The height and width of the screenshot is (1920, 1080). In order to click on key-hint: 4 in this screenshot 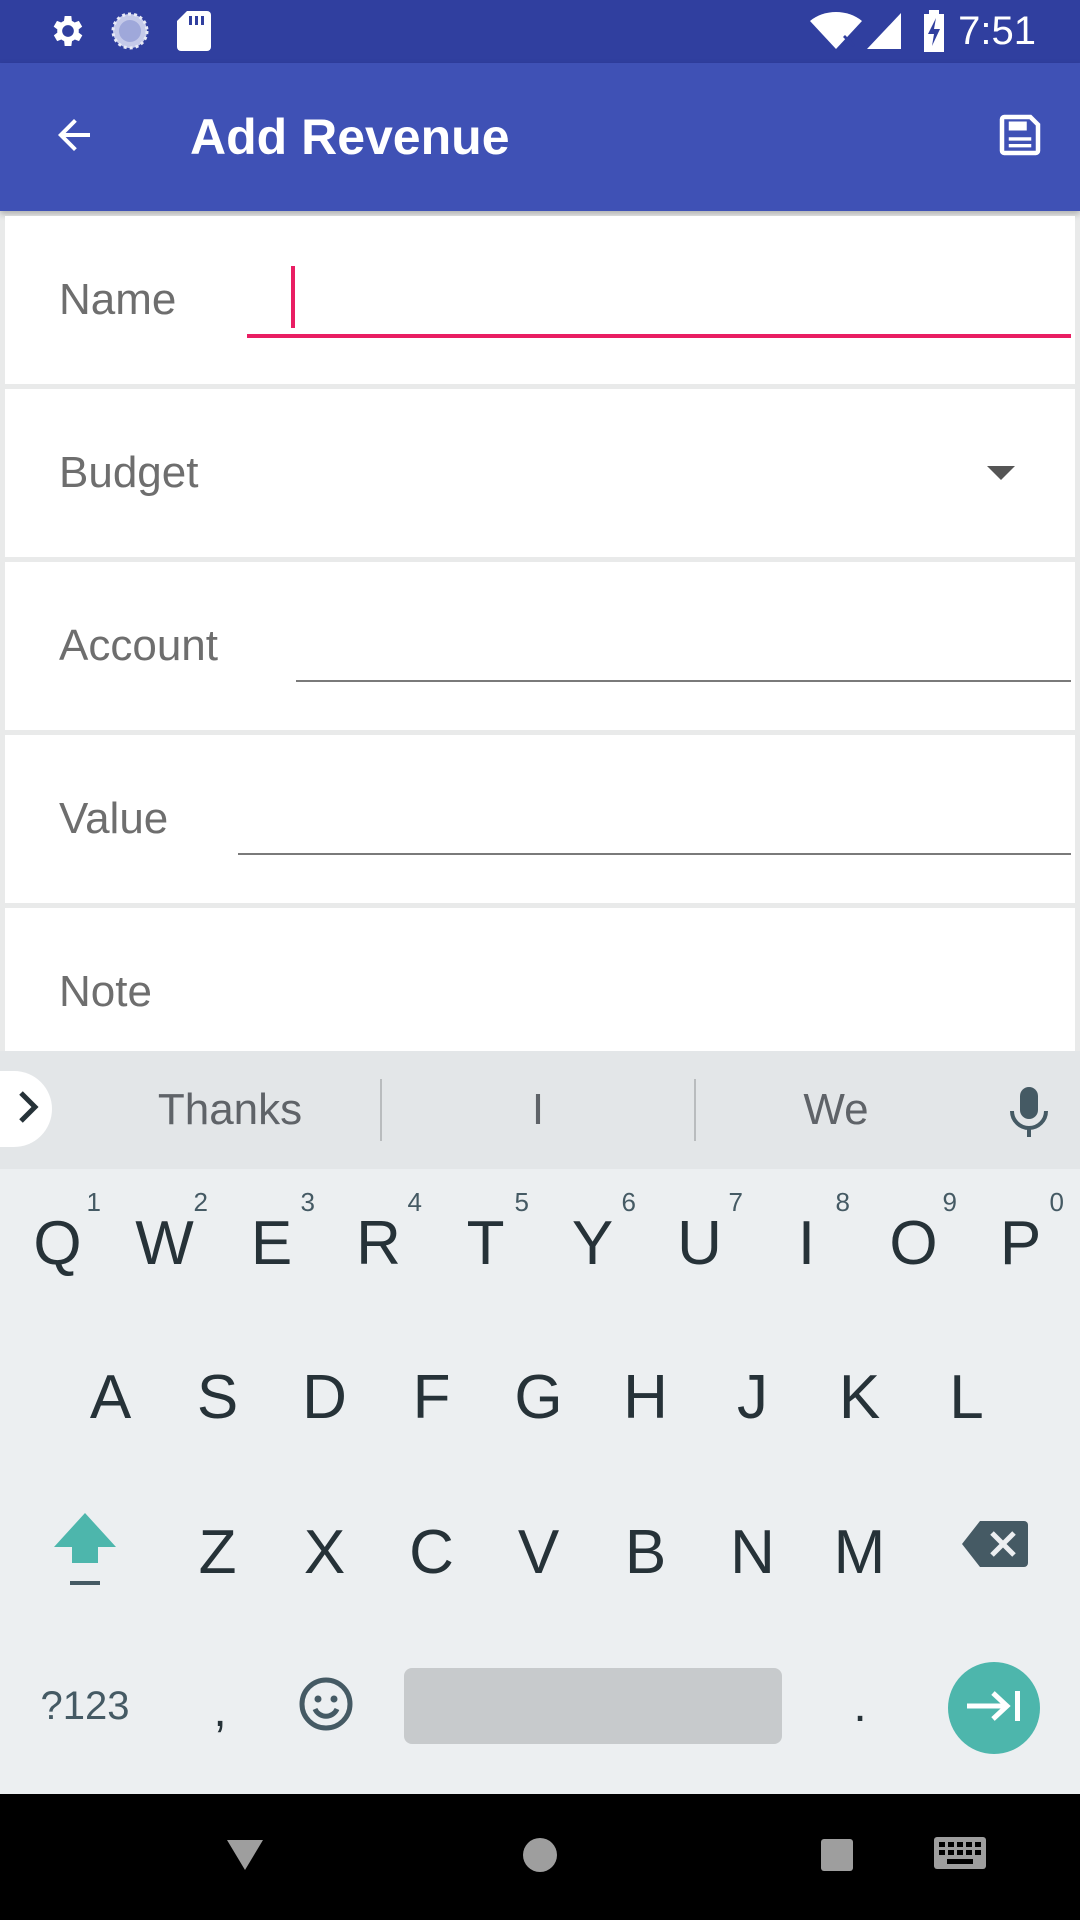, I will do `click(414, 1202)`.